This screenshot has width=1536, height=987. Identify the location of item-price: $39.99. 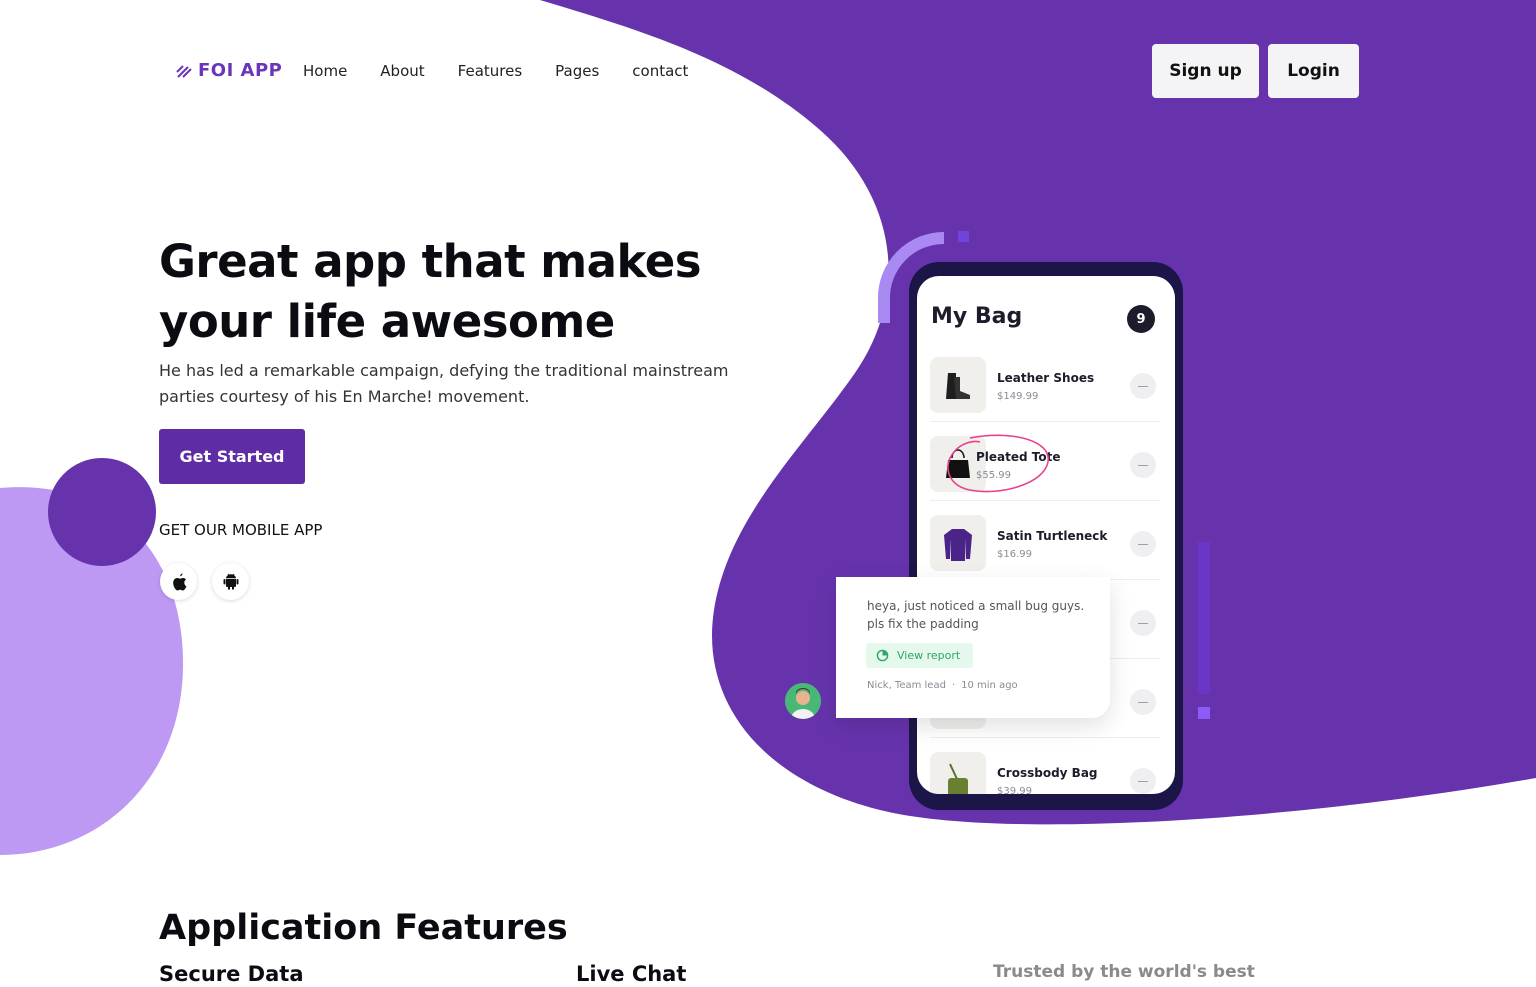
(1014, 790).